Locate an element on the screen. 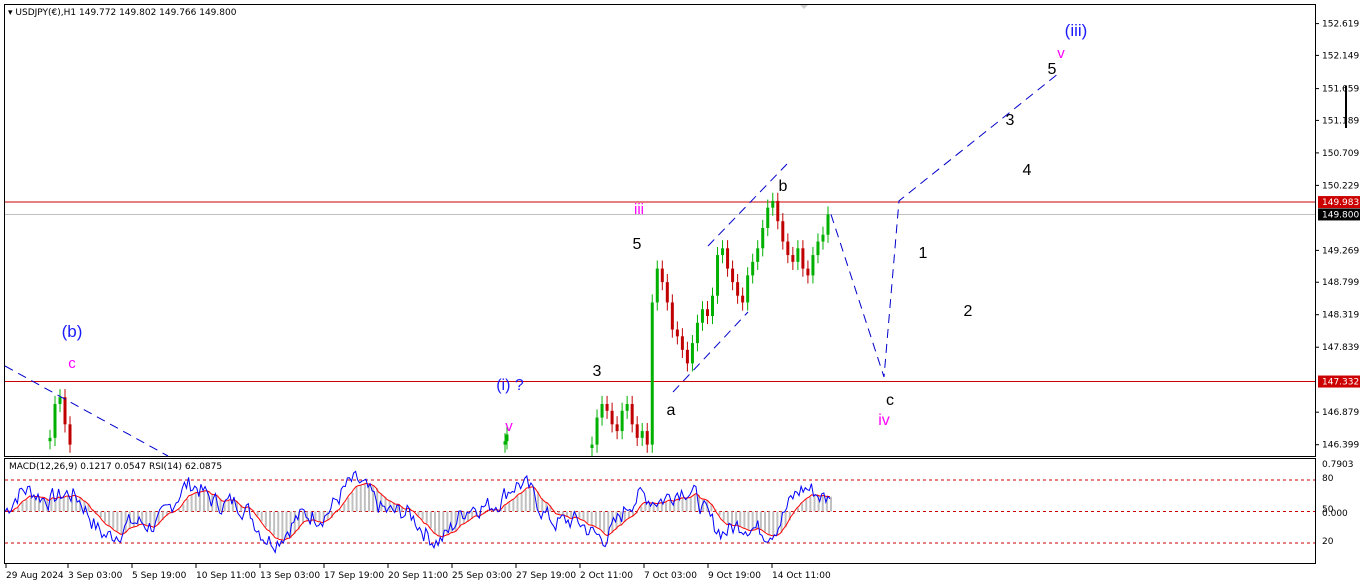 The width and height of the screenshot is (1366, 588). wave-label: 3 is located at coordinates (597, 371).